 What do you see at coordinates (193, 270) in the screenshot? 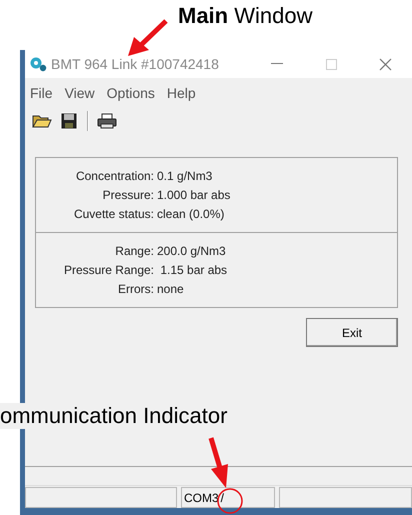
I see `field-value: 1.15 bar abs` at bounding box center [193, 270].